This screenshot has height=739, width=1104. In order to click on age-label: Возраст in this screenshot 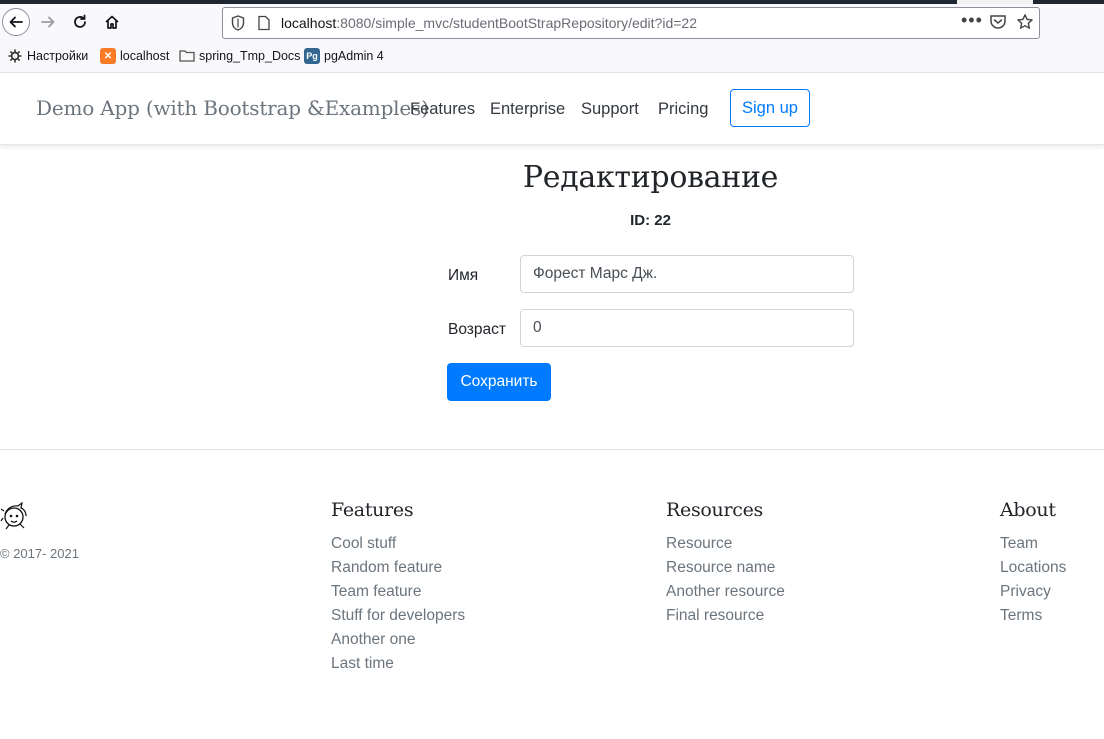, I will do `click(477, 329)`.